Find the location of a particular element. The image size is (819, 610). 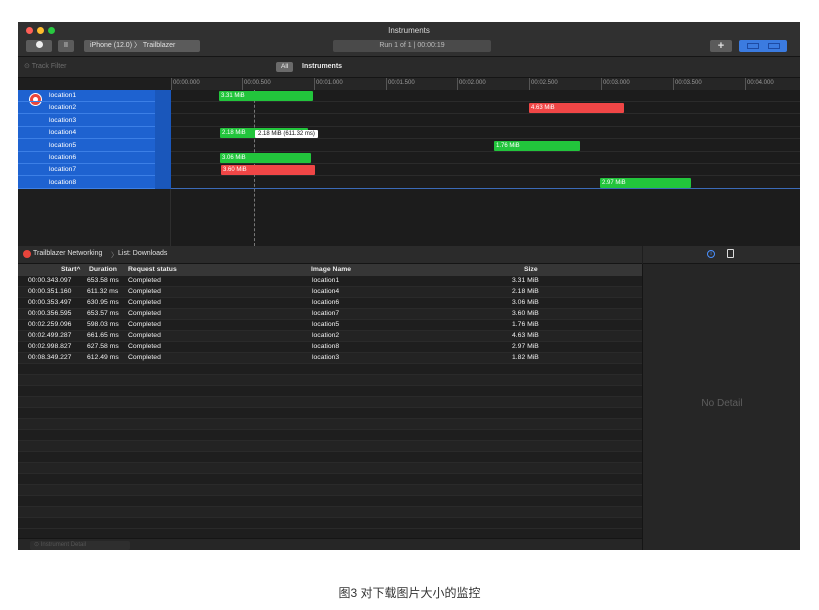

cell-image-name: location6 is located at coordinates (326, 302).